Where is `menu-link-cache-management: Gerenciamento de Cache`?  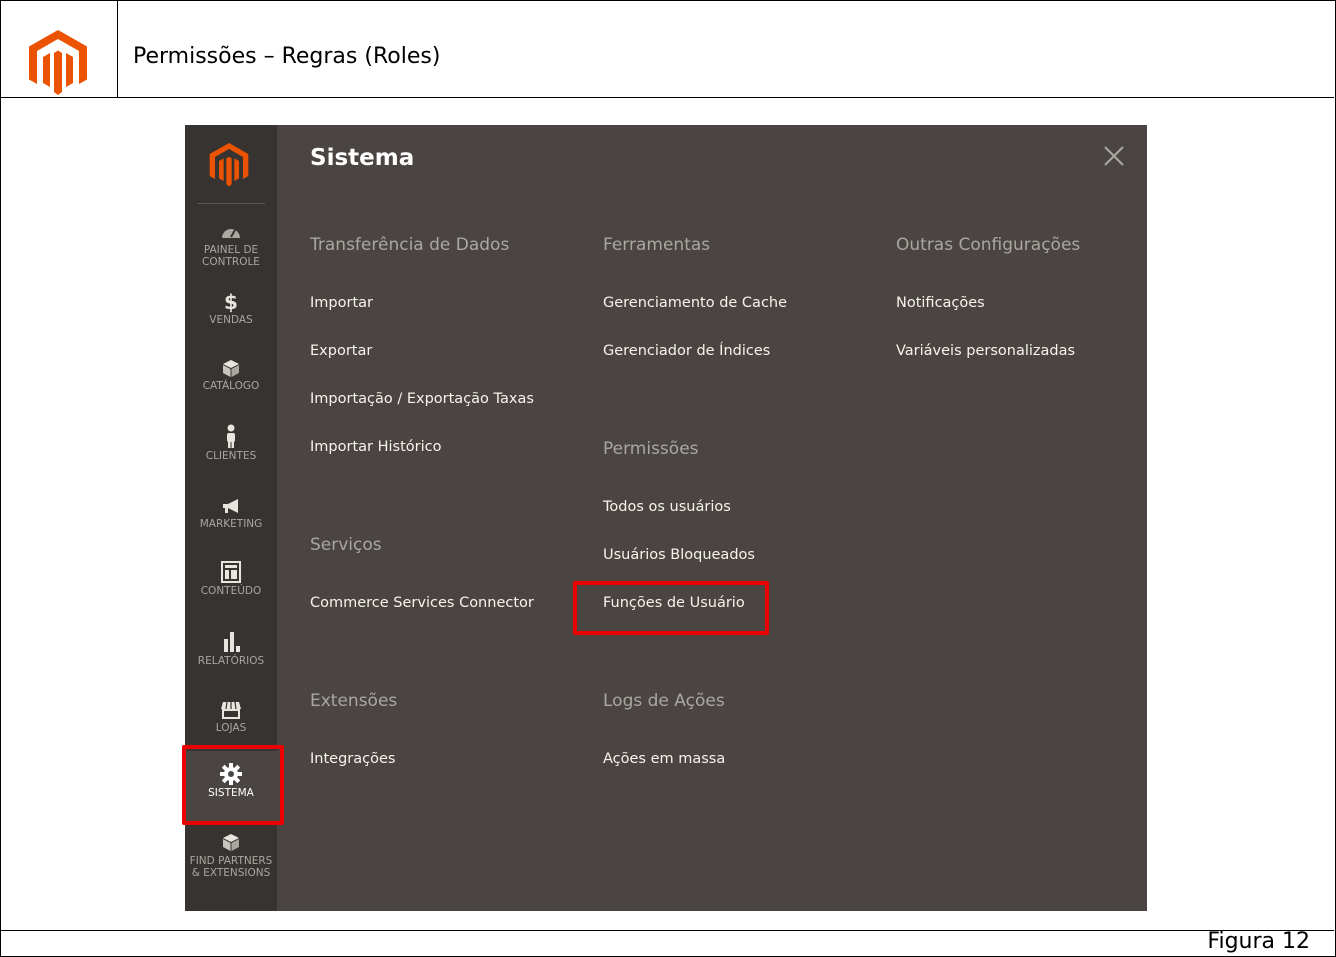
menu-link-cache-management: Gerenciamento de Cache is located at coordinates (695, 303).